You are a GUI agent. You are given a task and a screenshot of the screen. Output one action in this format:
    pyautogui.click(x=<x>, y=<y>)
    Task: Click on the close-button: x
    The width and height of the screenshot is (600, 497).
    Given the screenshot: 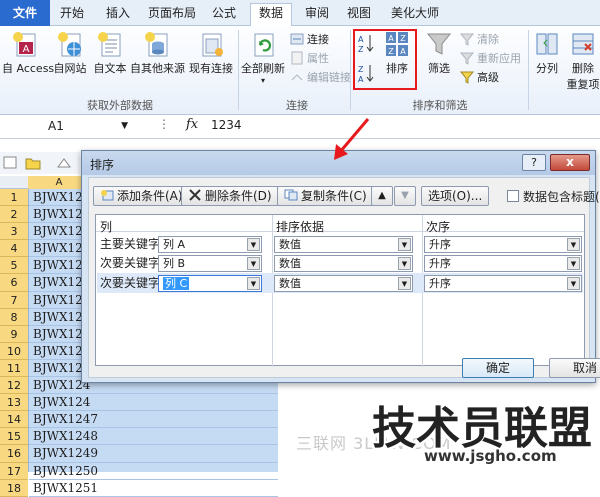 What is the action you would take?
    pyautogui.click(x=570, y=162)
    